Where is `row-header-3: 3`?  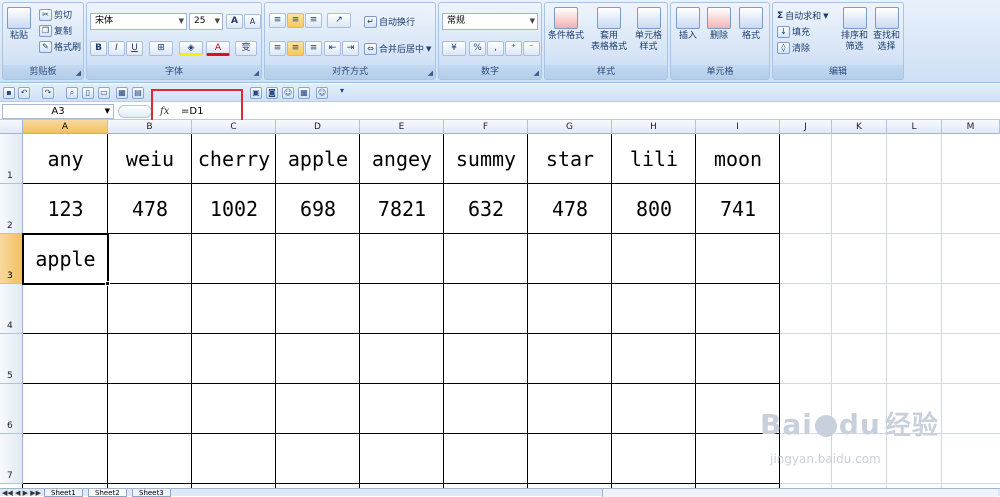 row-header-3: 3 is located at coordinates (11, 259).